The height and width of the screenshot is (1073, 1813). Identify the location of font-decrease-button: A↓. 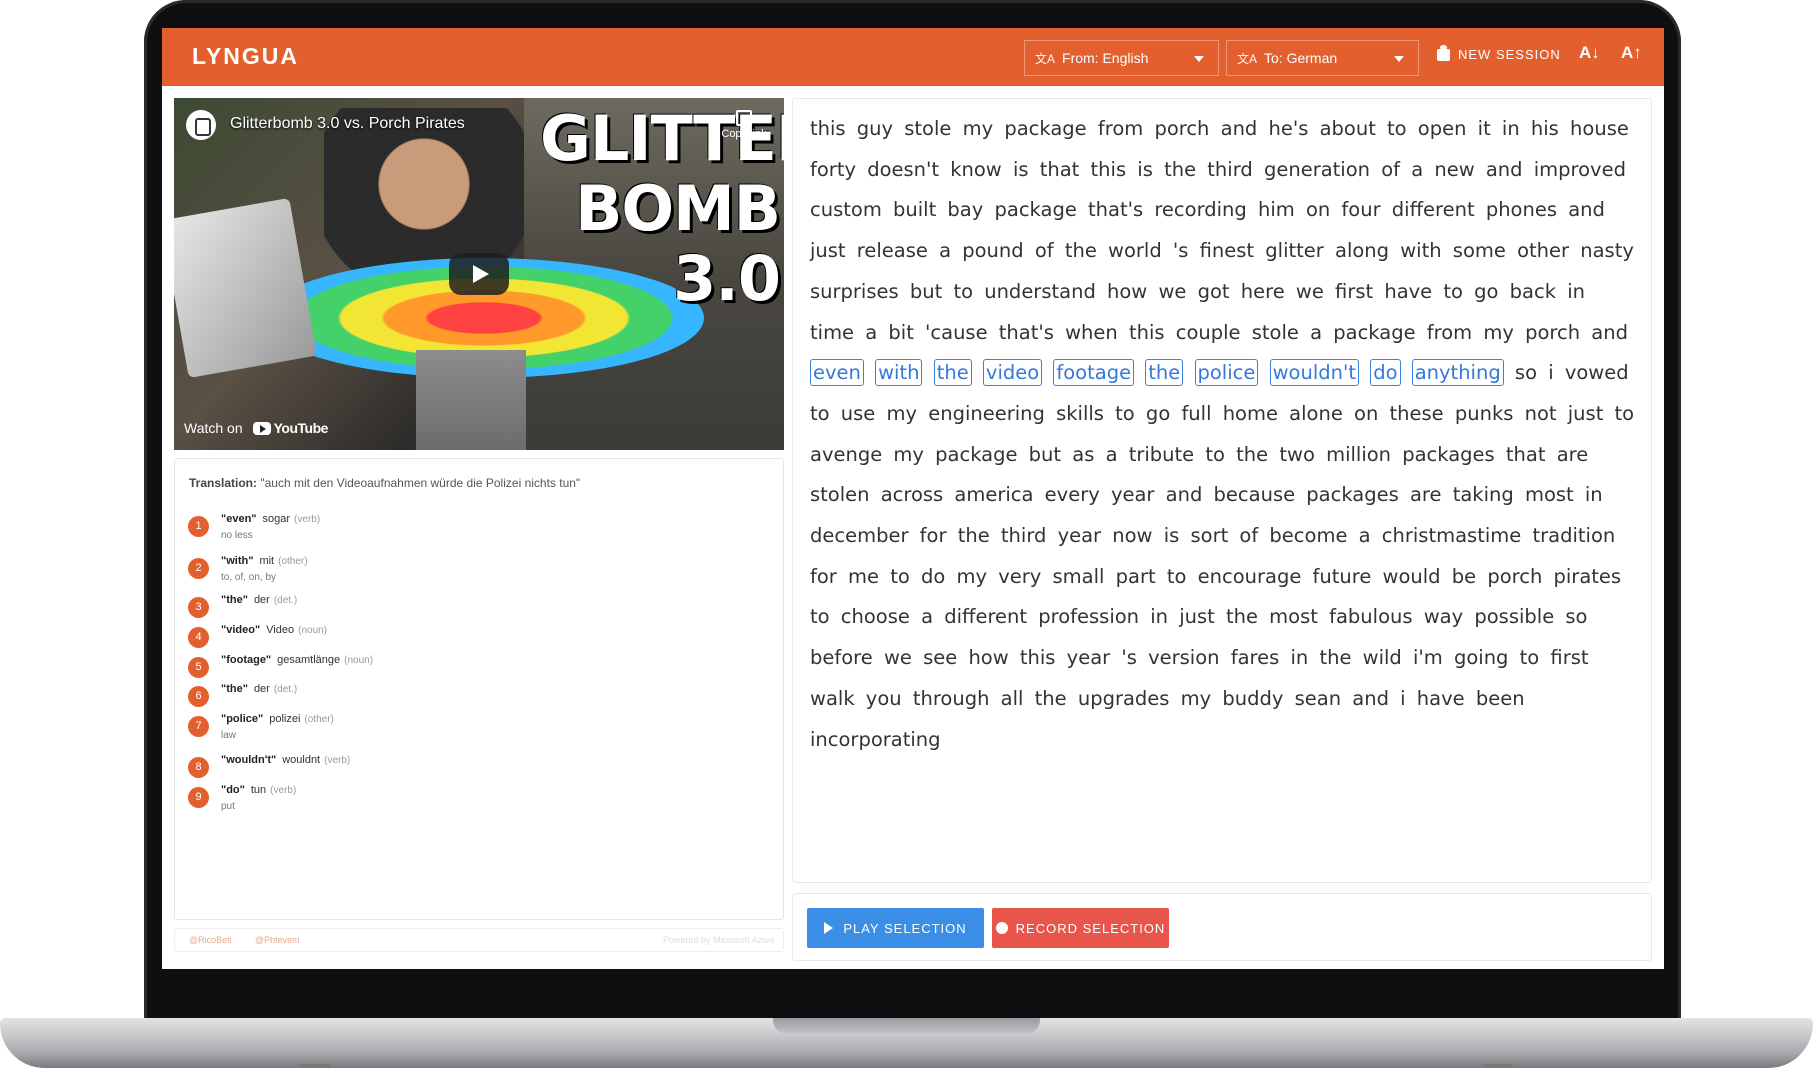
(1589, 53).